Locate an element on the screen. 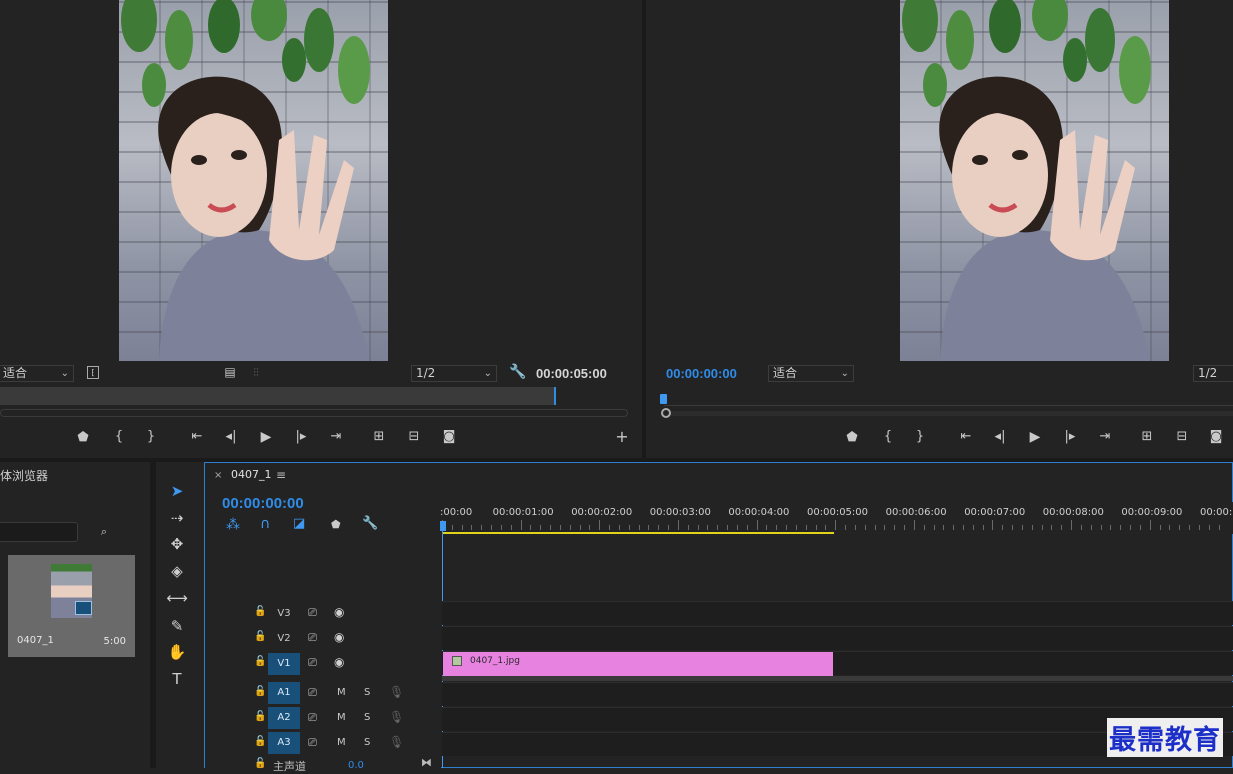 This screenshot has width=1233, height=774. wrench-icon: 🔧 is located at coordinates (517, 372).